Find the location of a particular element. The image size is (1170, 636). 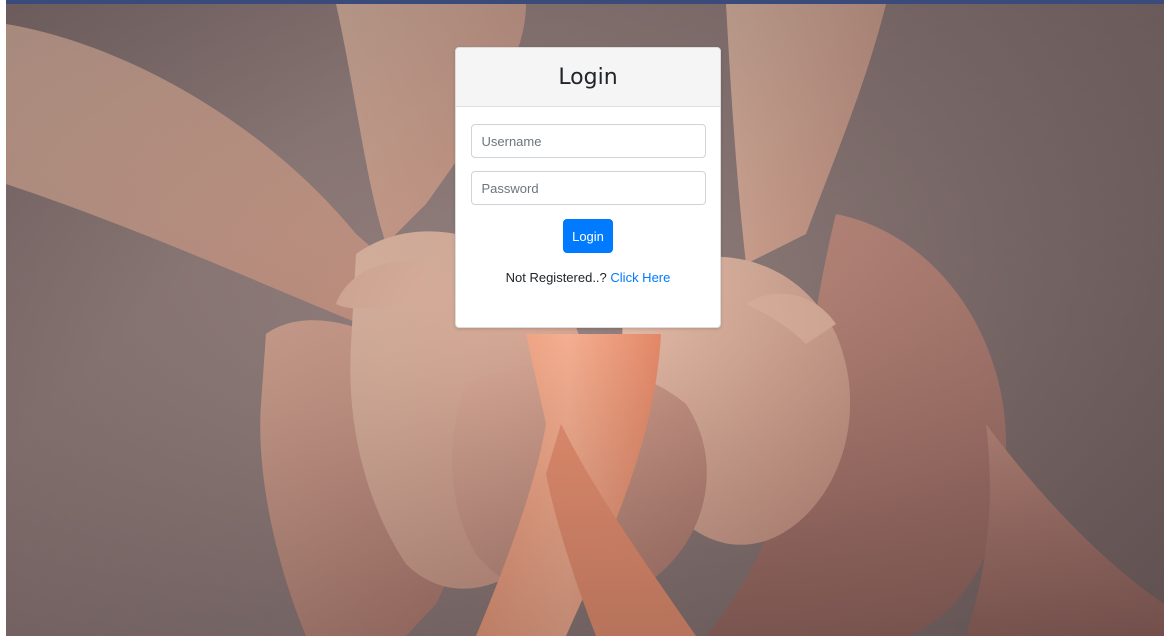

login-form: Login Not Registered..? Click Here is located at coordinates (588, 196).